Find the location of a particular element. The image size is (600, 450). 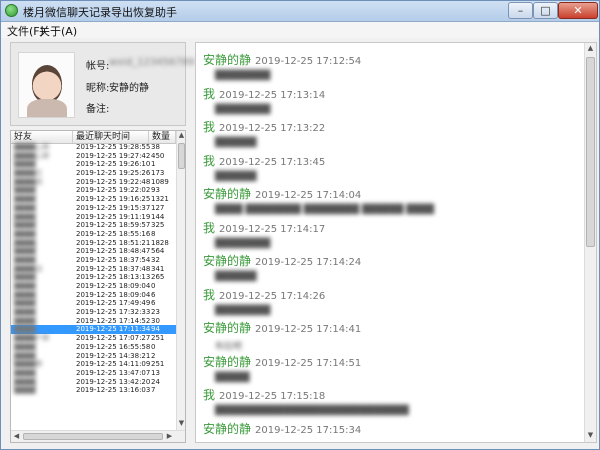

contact-time: 2019-12-25 18:48:47 is located at coordinates (113, 251).